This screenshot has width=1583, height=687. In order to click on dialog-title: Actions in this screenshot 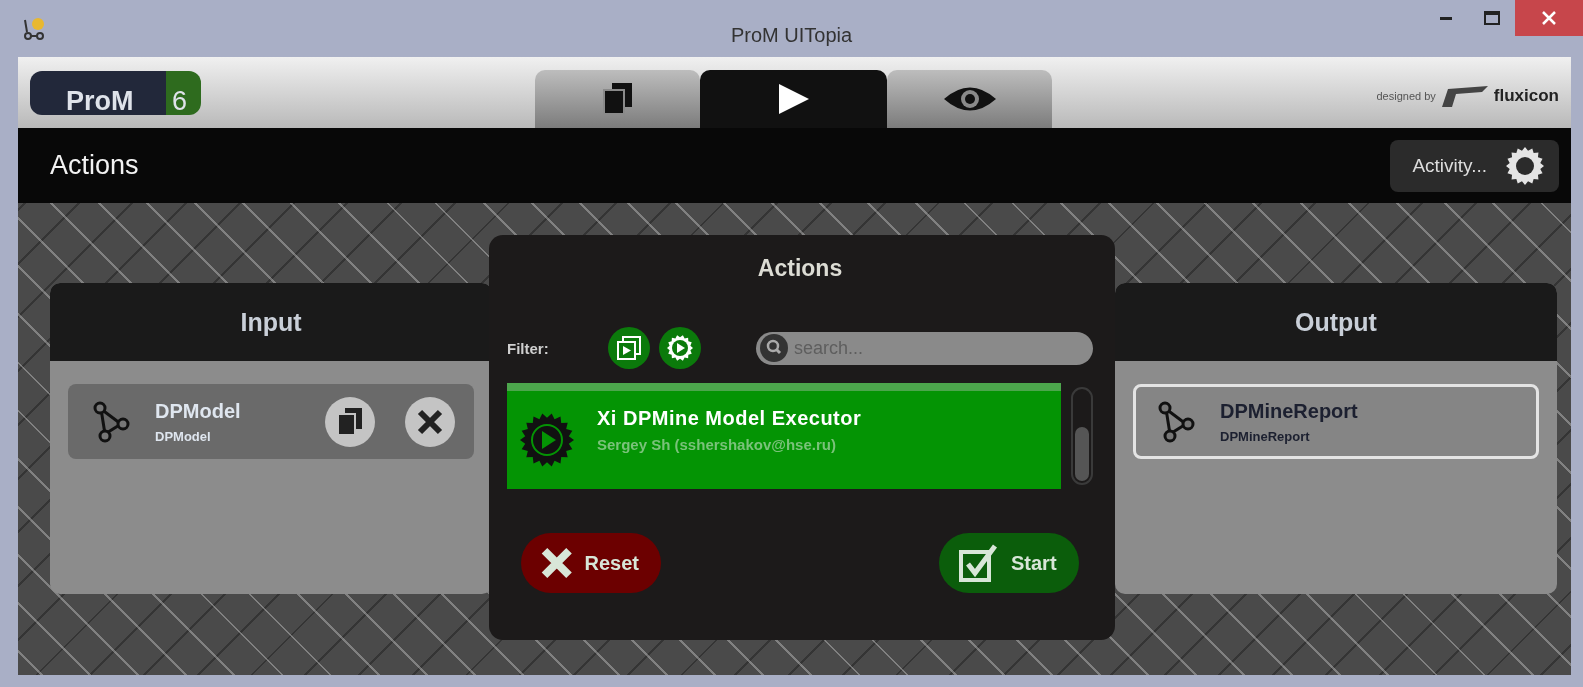, I will do `click(800, 269)`.